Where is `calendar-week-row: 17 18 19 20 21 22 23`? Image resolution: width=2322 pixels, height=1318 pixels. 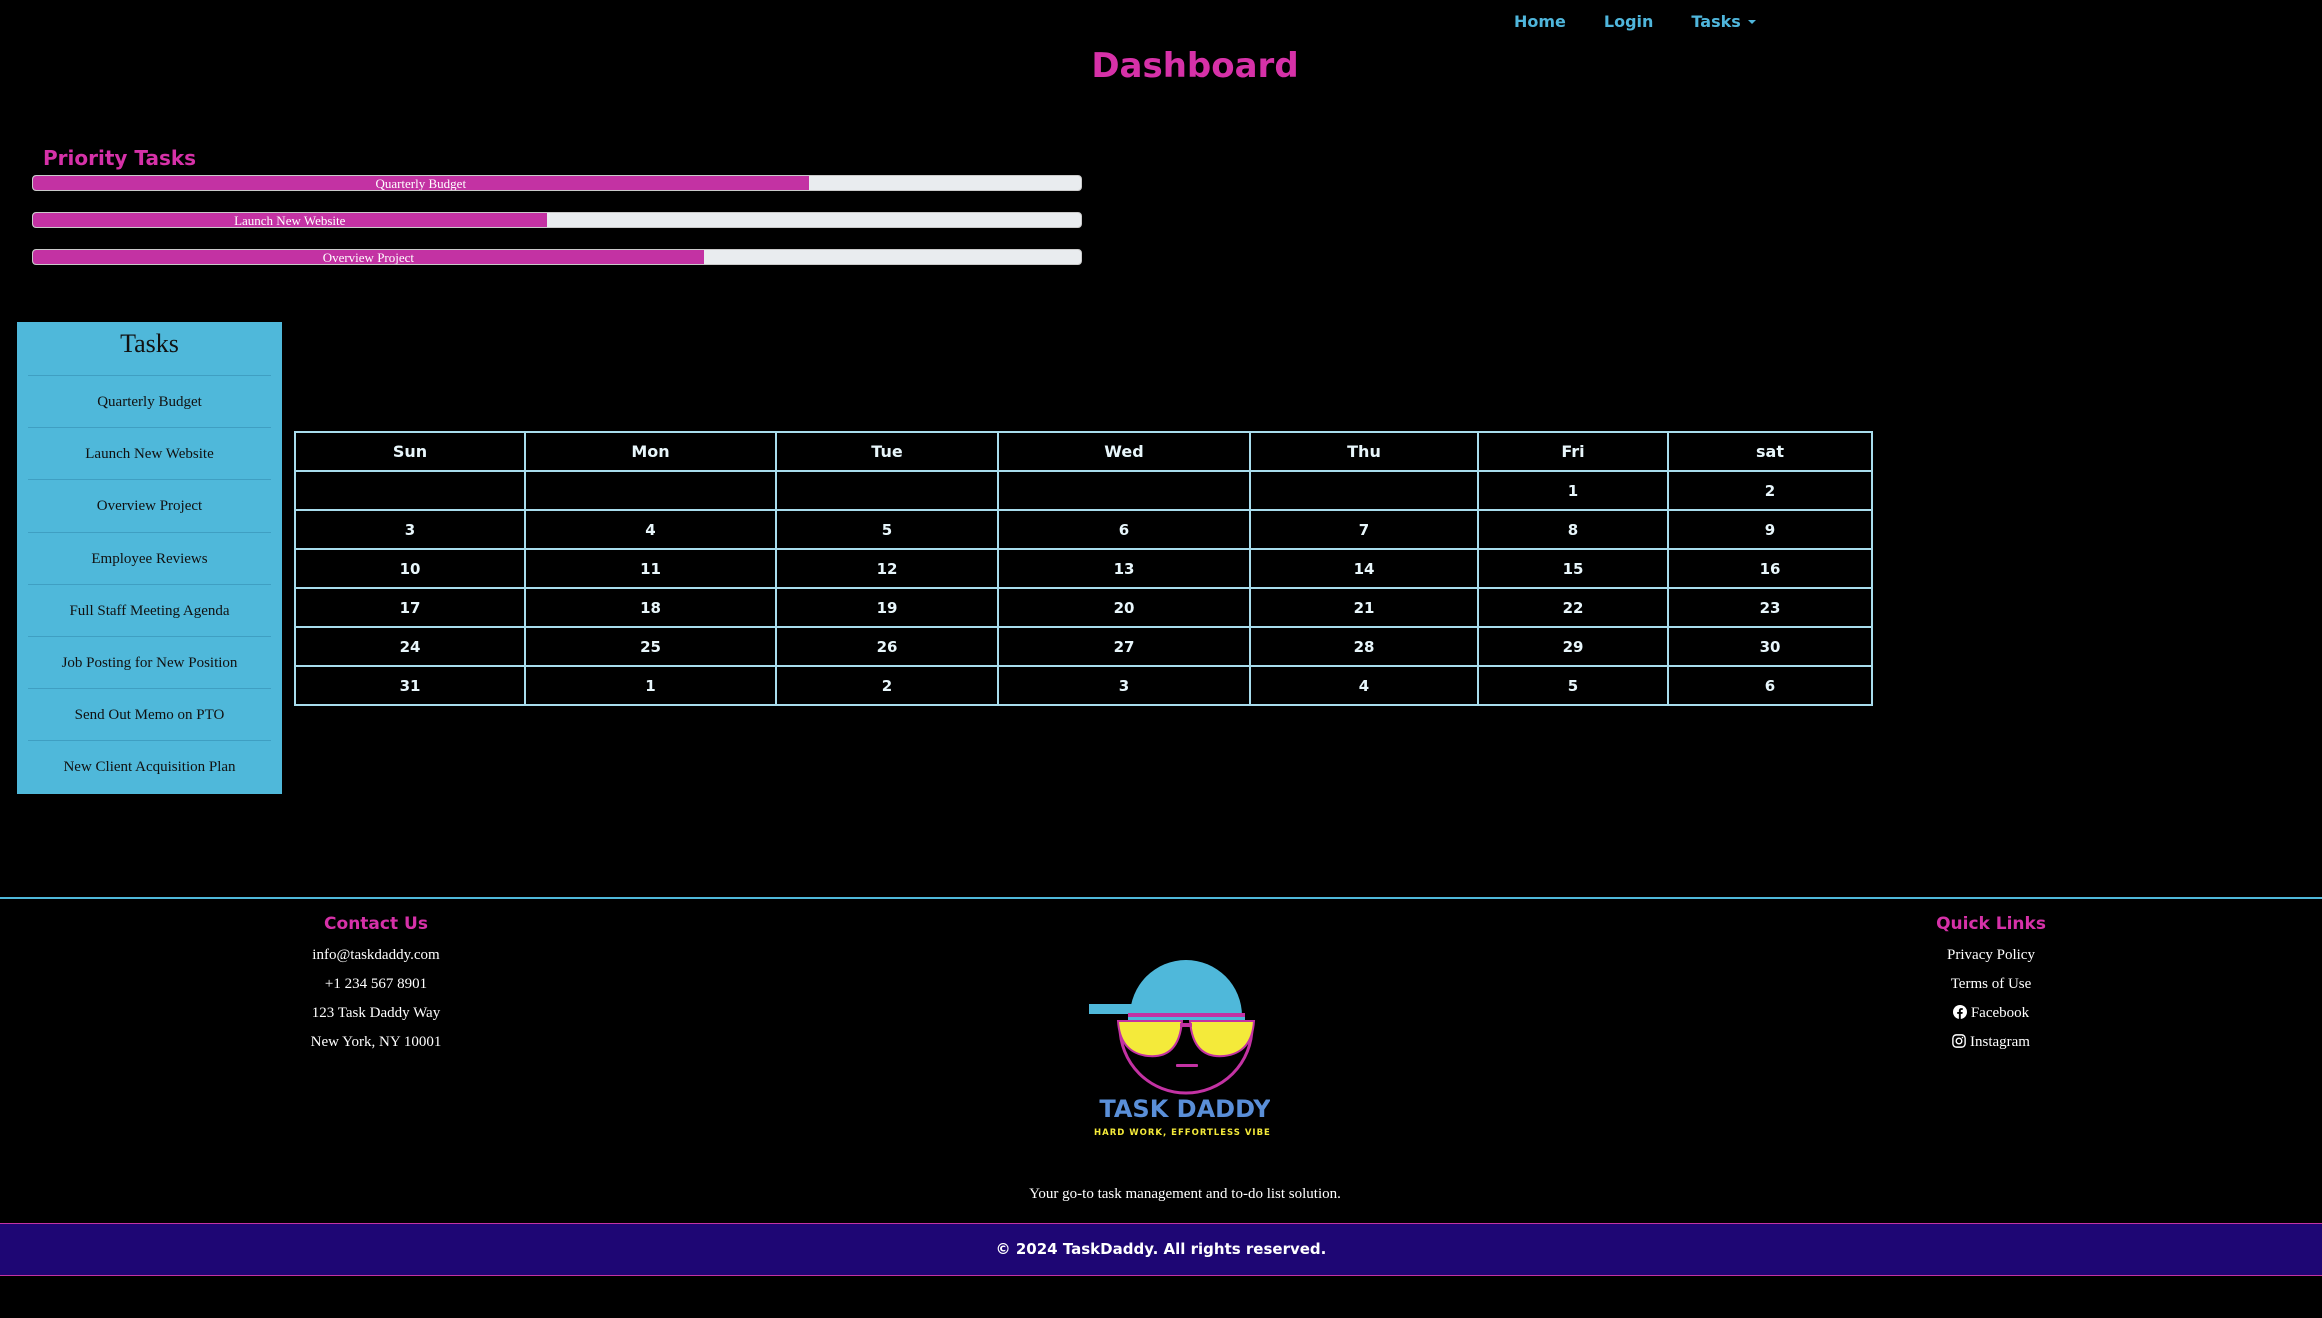
calendar-week-row: 17 18 19 20 21 22 23 is located at coordinates (1083, 607).